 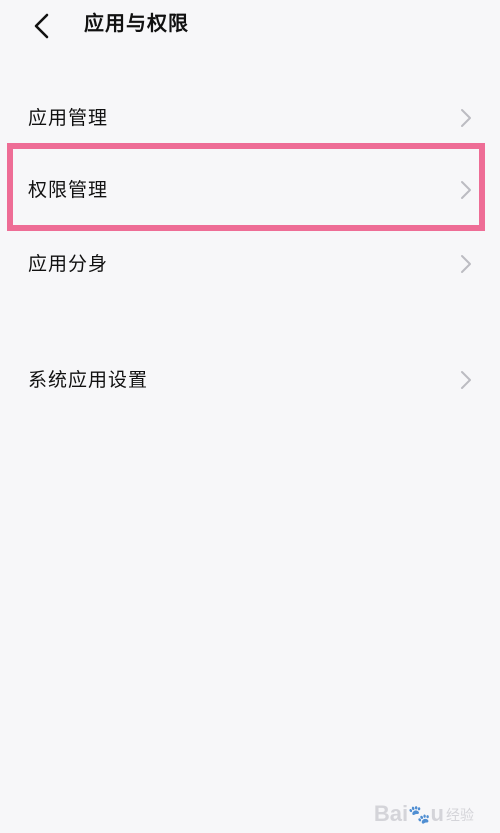 I want to click on menu-item-label: 系统应用设置, so click(x=88, y=380).